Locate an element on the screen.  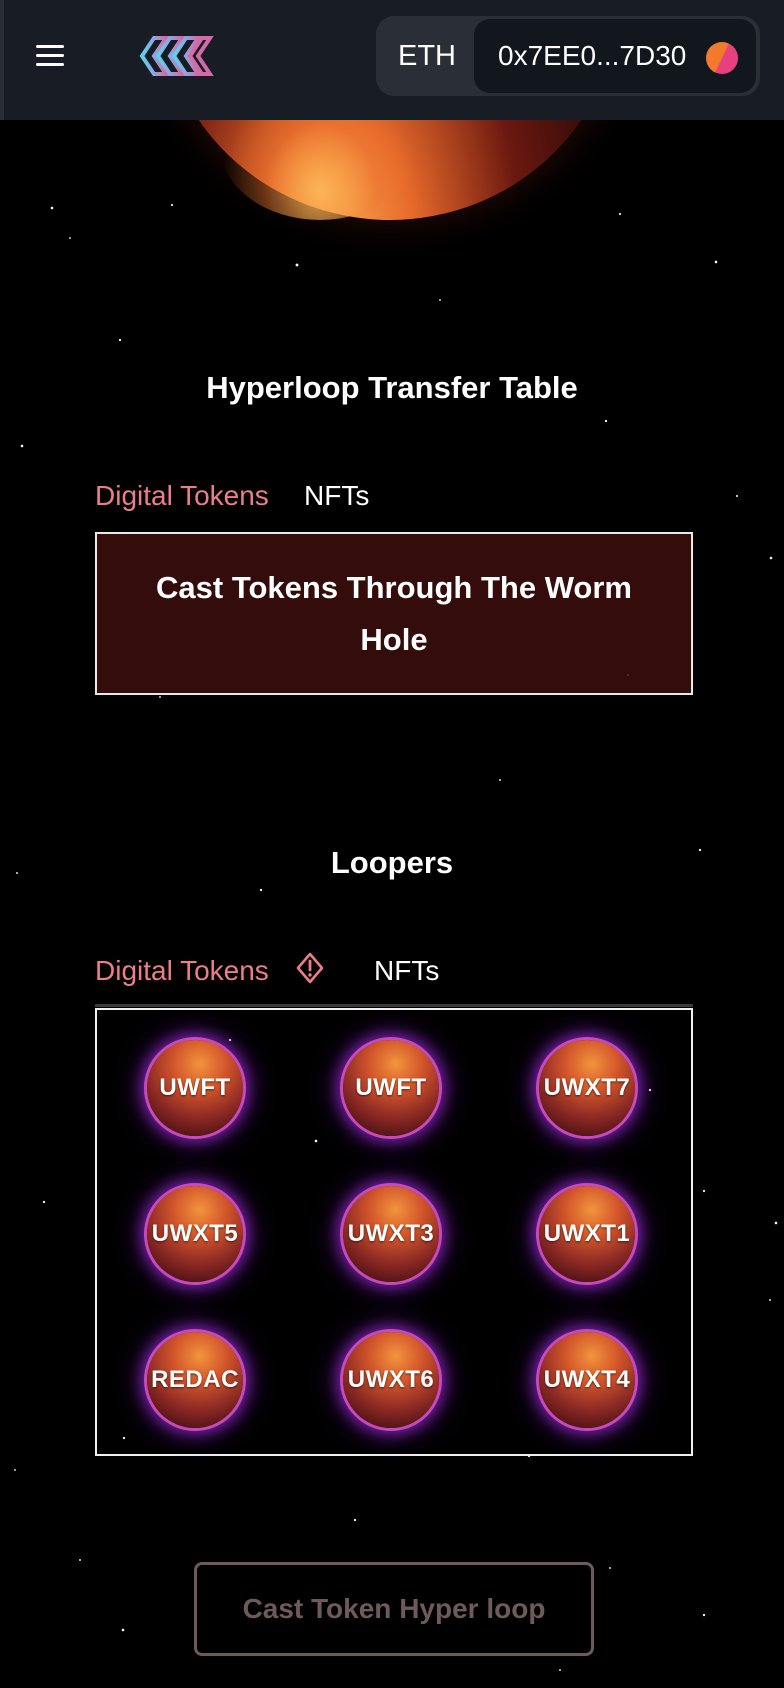
token-label: REDAC is located at coordinates (195, 1379).